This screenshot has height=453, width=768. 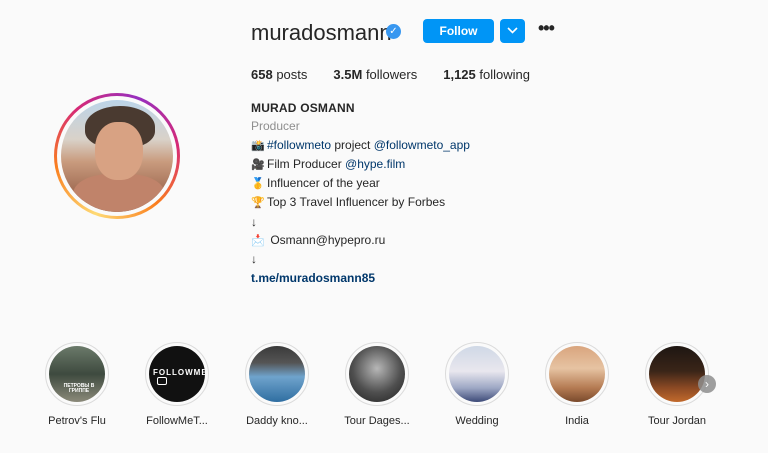 What do you see at coordinates (577, 421) in the screenshot?
I see `highlight-label: India` at bounding box center [577, 421].